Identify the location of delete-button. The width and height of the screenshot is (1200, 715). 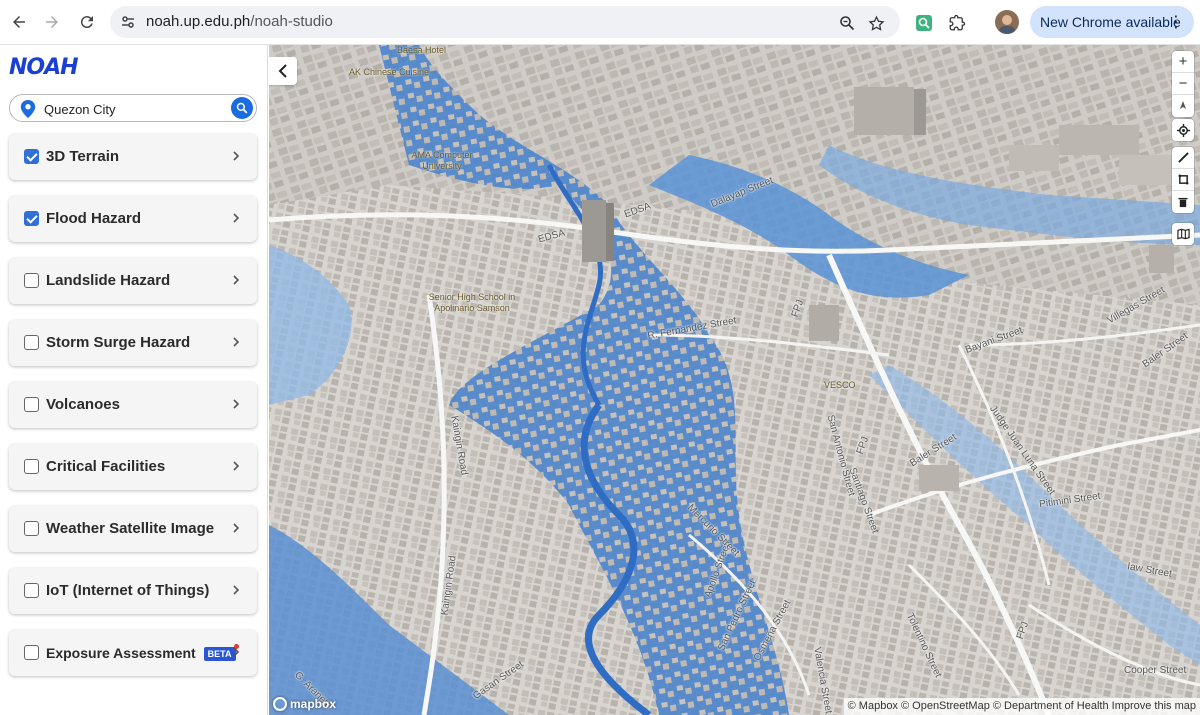
(1183, 202).